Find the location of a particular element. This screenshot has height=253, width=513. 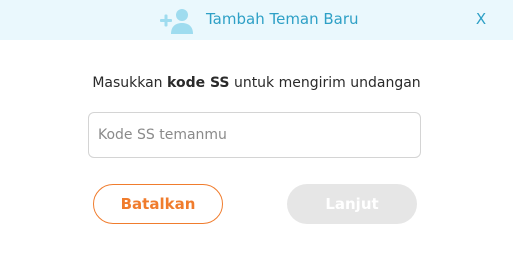

dialog-title: Tambah Teman Baru is located at coordinates (282, 19).